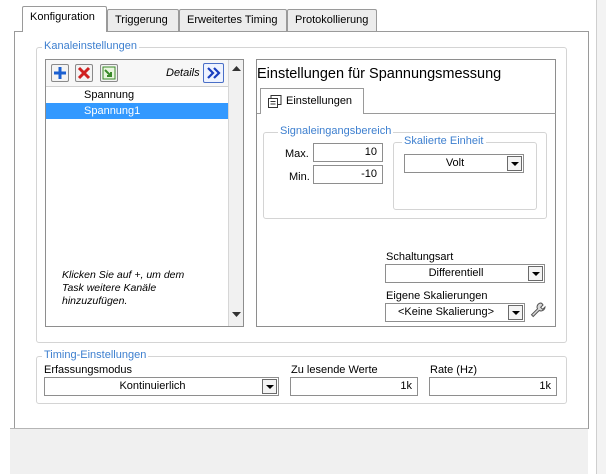 Image resolution: width=606 pixels, height=474 pixels. Describe the element at coordinates (456, 273) in the screenshot. I see `wiring-value: Differentiell` at that location.